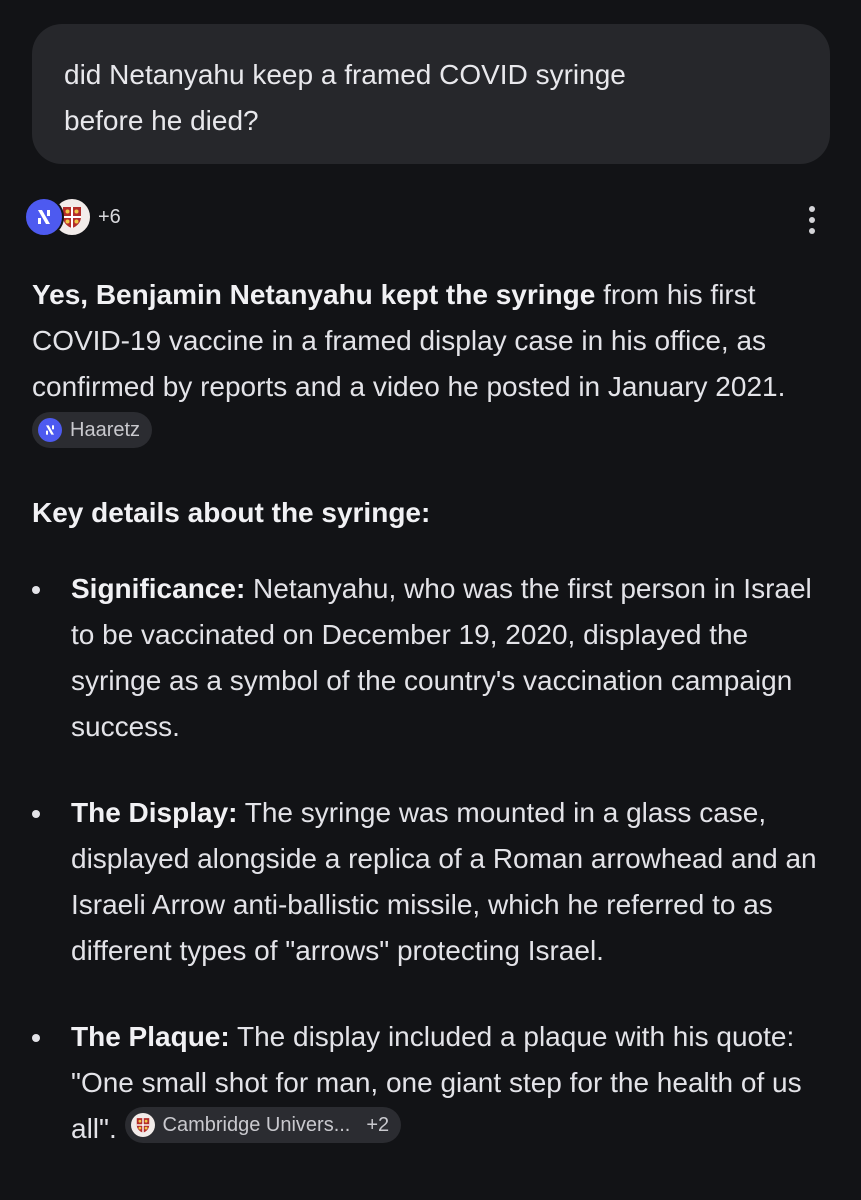 The height and width of the screenshot is (1200, 861). Describe the element at coordinates (314, 294) in the screenshot. I see `intro-bold: Yes, Benjamin Netanyahu kept the syringe` at that location.